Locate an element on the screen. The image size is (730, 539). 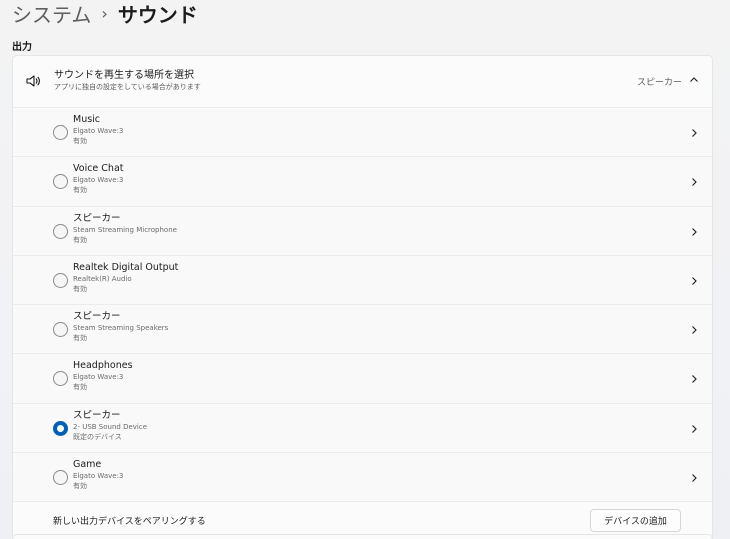
device-name: Realtek Digital Output is located at coordinates (126, 267).